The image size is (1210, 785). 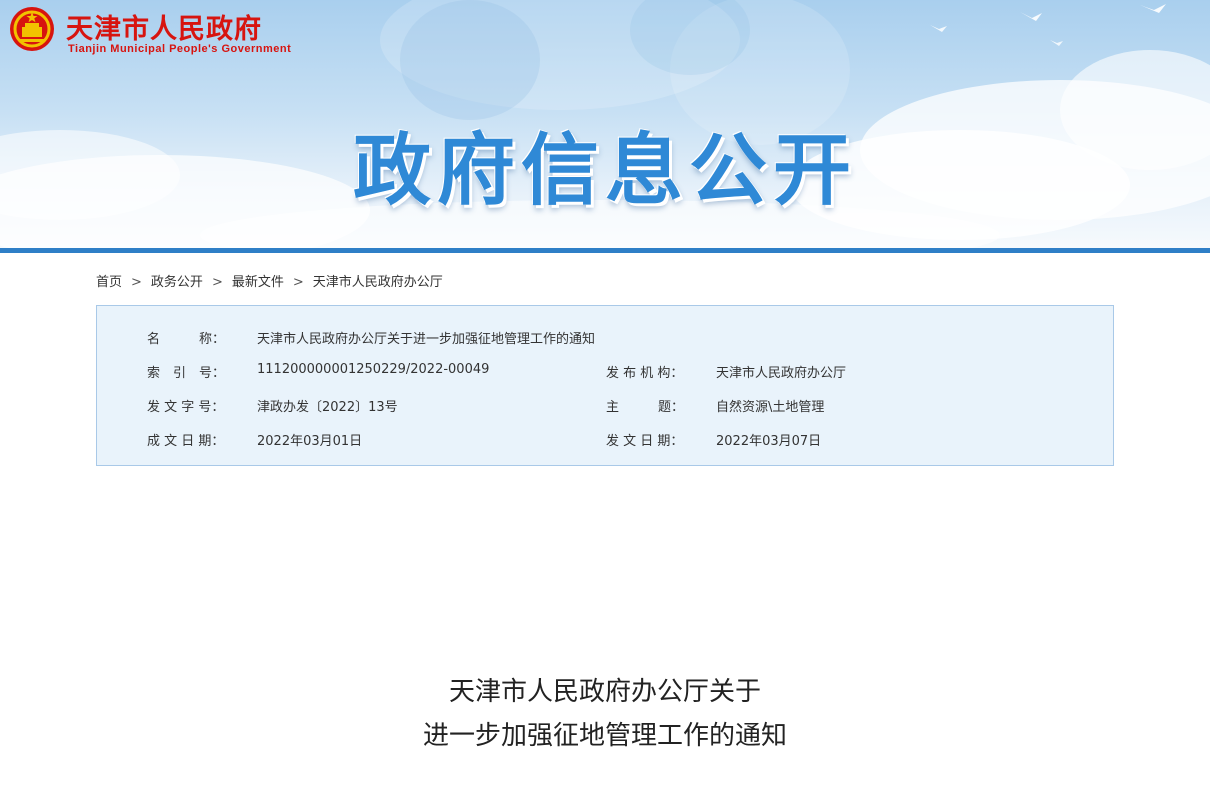 I want to click on meta-index-value: 111200000001250229/2022-00049, so click(x=373, y=369).